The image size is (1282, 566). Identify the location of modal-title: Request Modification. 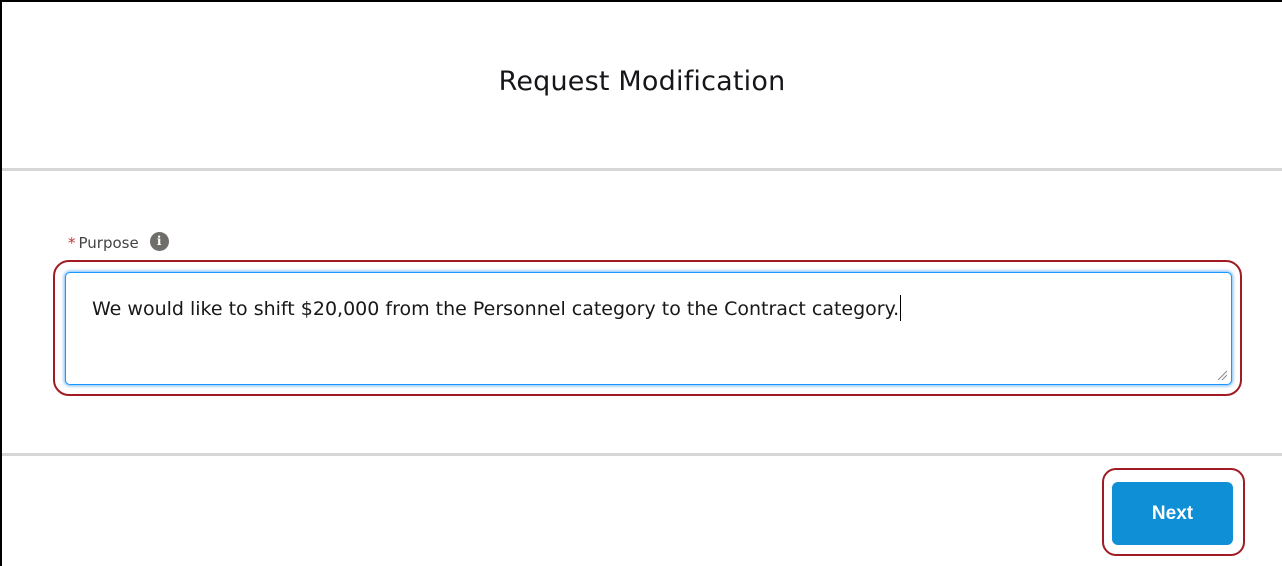
(642, 81).